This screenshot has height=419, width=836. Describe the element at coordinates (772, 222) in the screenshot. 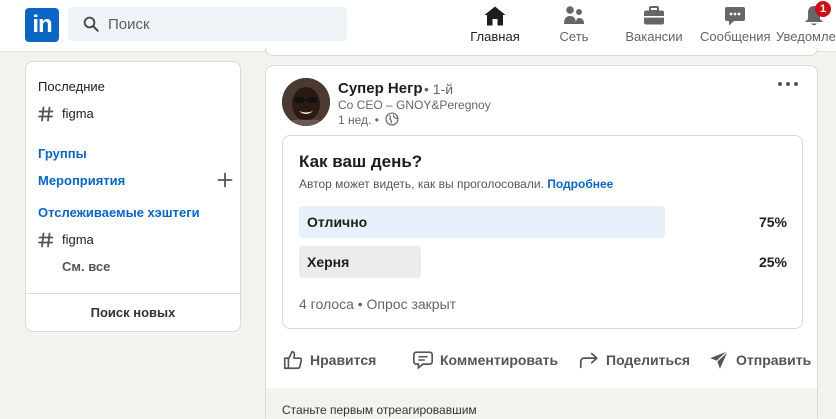

I see `poll-option-percent: 75%` at that location.